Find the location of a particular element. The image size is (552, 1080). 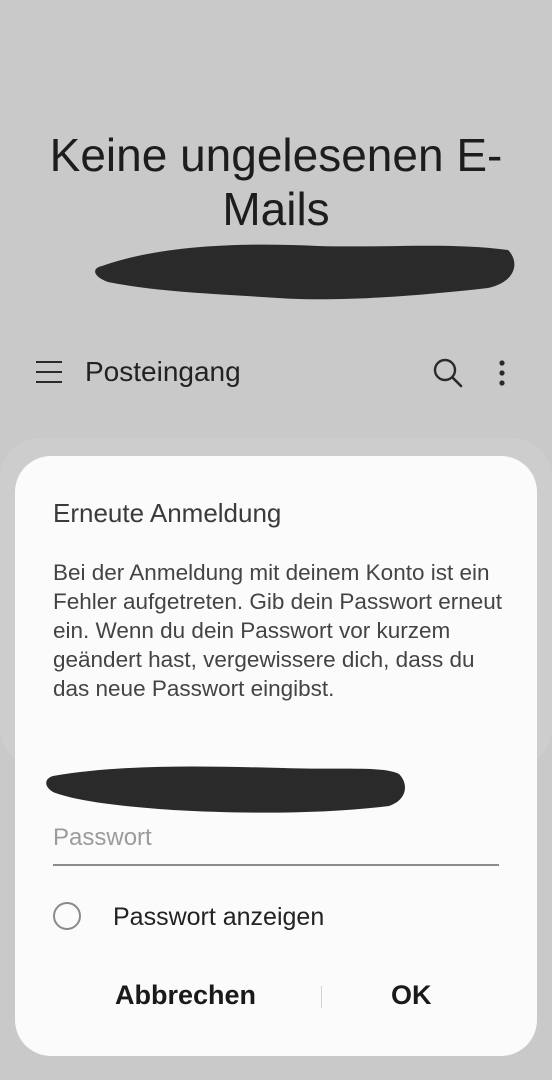

toolbar: Posteingang is located at coordinates (276, 373).